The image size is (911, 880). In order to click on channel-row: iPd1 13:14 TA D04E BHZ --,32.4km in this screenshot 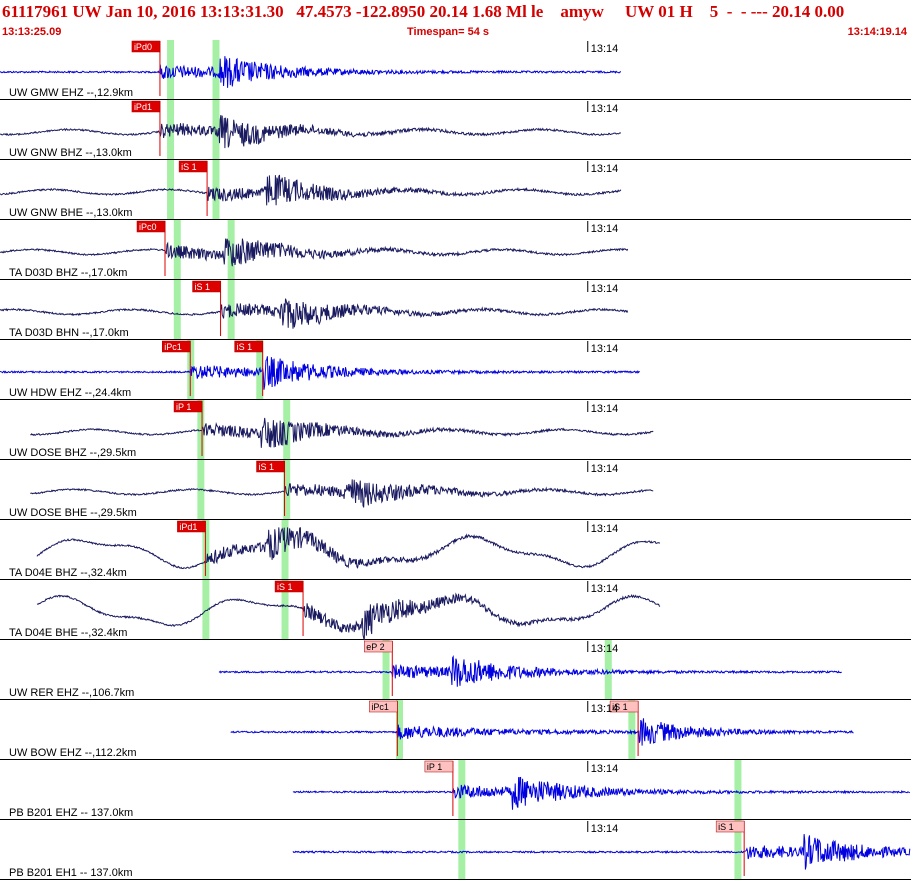, I will do `click(455, 550)`.